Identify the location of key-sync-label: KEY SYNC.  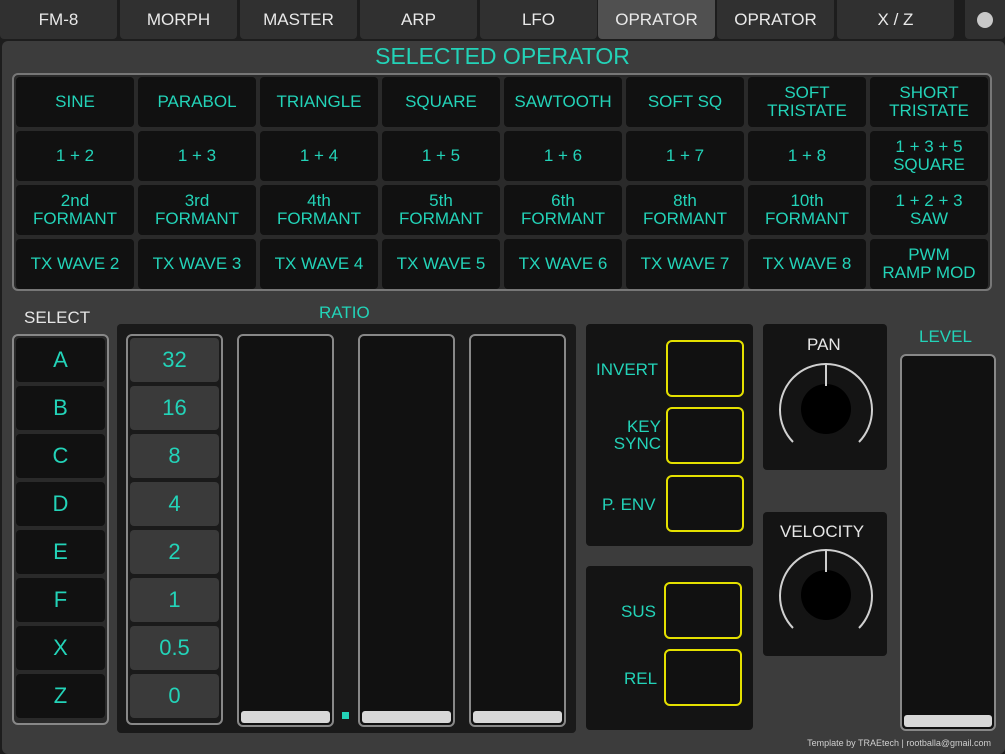
(637, 435).